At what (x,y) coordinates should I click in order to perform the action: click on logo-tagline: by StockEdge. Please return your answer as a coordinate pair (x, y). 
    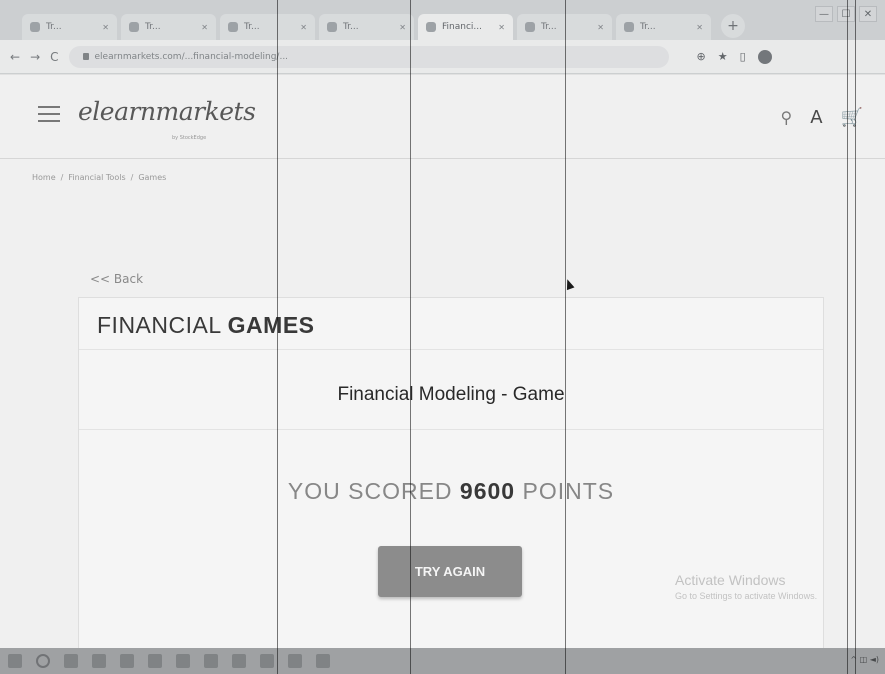
    Looking at the image, I should click on (189, 138).